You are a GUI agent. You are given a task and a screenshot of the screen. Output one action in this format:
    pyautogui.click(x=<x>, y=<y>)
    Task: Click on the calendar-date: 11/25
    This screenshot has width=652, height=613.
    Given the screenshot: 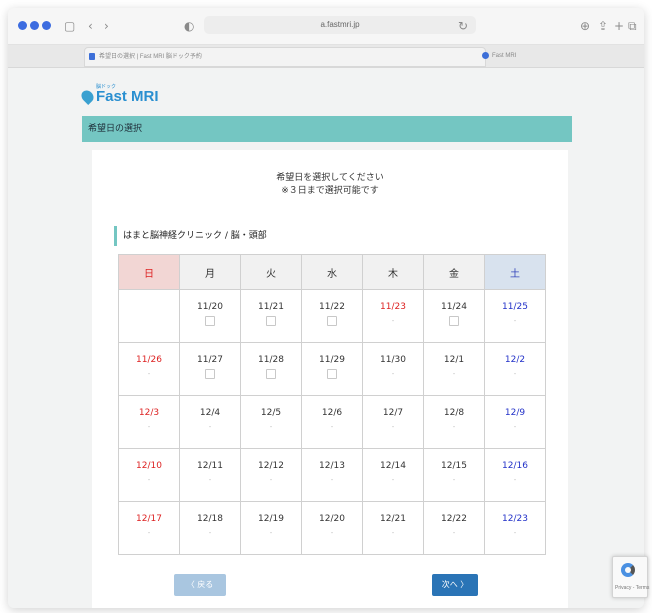 What is the action you would take?
    pyautogui.click(x=515, y=307)
    